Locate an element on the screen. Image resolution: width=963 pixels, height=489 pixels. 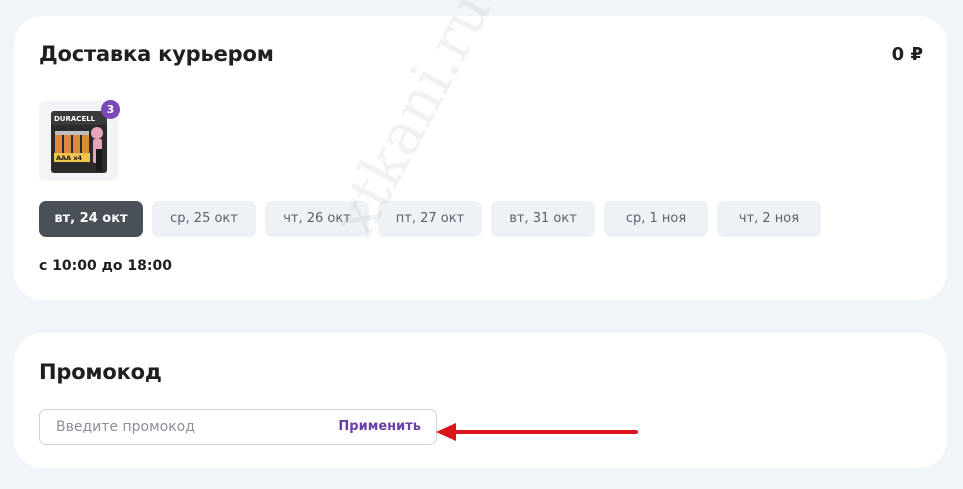
promo-code-input is located at coordinates (180, 427).